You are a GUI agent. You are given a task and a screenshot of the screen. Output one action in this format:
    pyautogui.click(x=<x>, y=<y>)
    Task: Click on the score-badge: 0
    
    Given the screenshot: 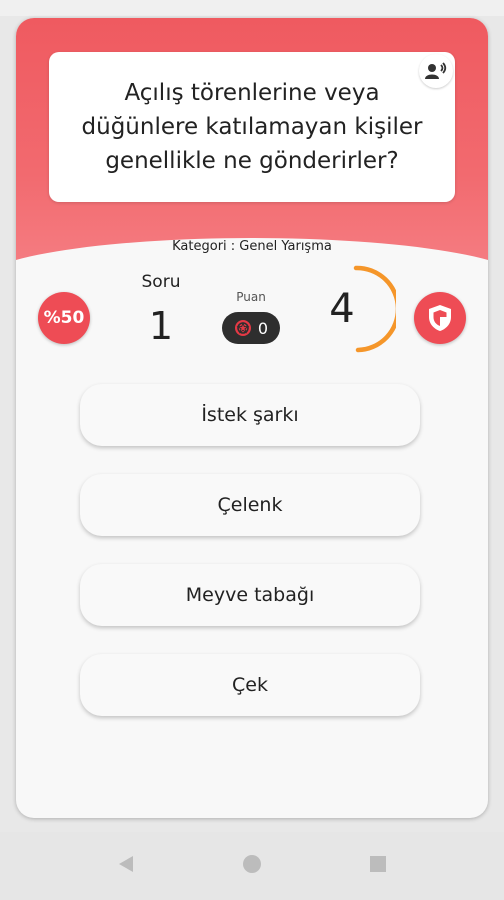 What is the action you would take?
    pyautogui.click(x=251, y=328)
    